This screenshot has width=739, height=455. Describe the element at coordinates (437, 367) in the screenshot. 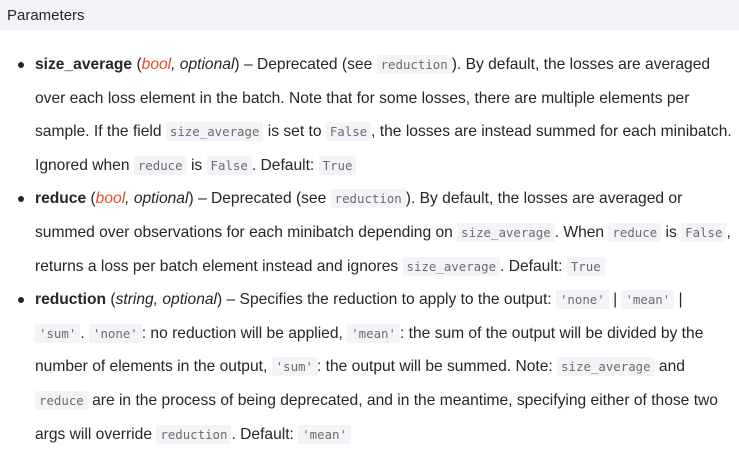

I see `param-description-text: : the output will be summed. Note:` at that location.